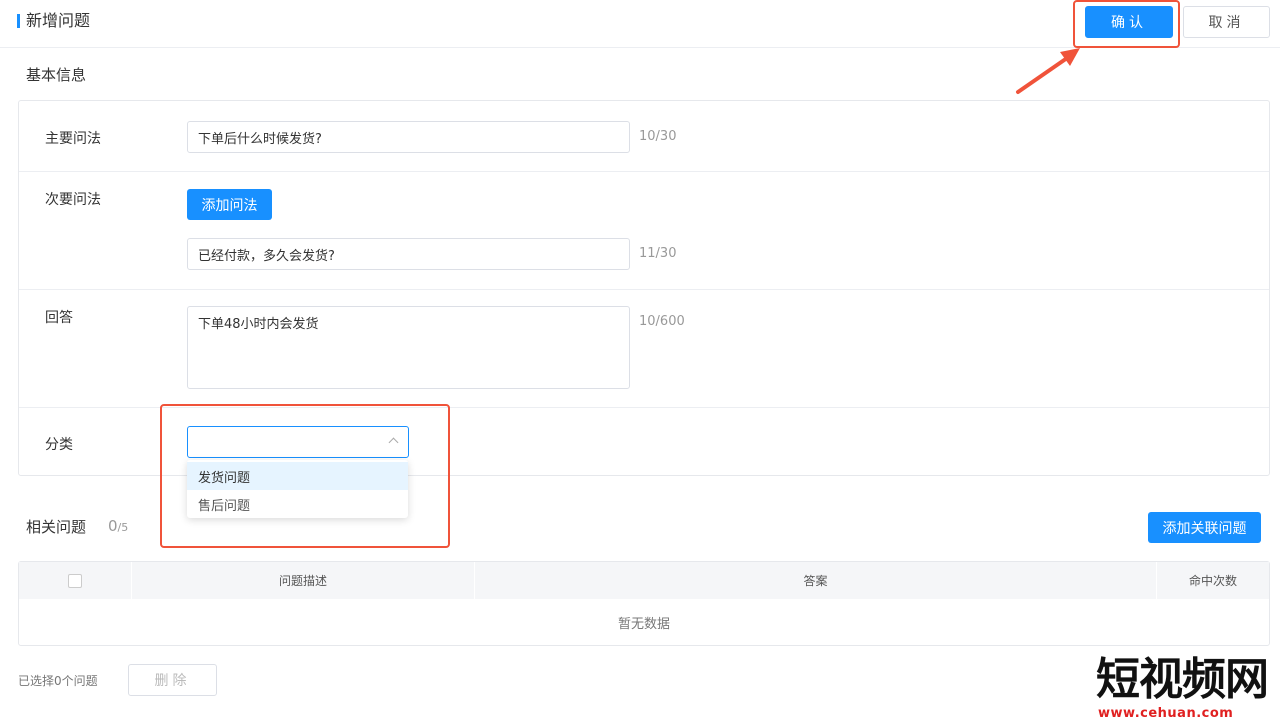 The width and height of the screenshot is (1280, 724). I want to click on table-header: 问题描述 答案 命中次数, so click(644, 580).